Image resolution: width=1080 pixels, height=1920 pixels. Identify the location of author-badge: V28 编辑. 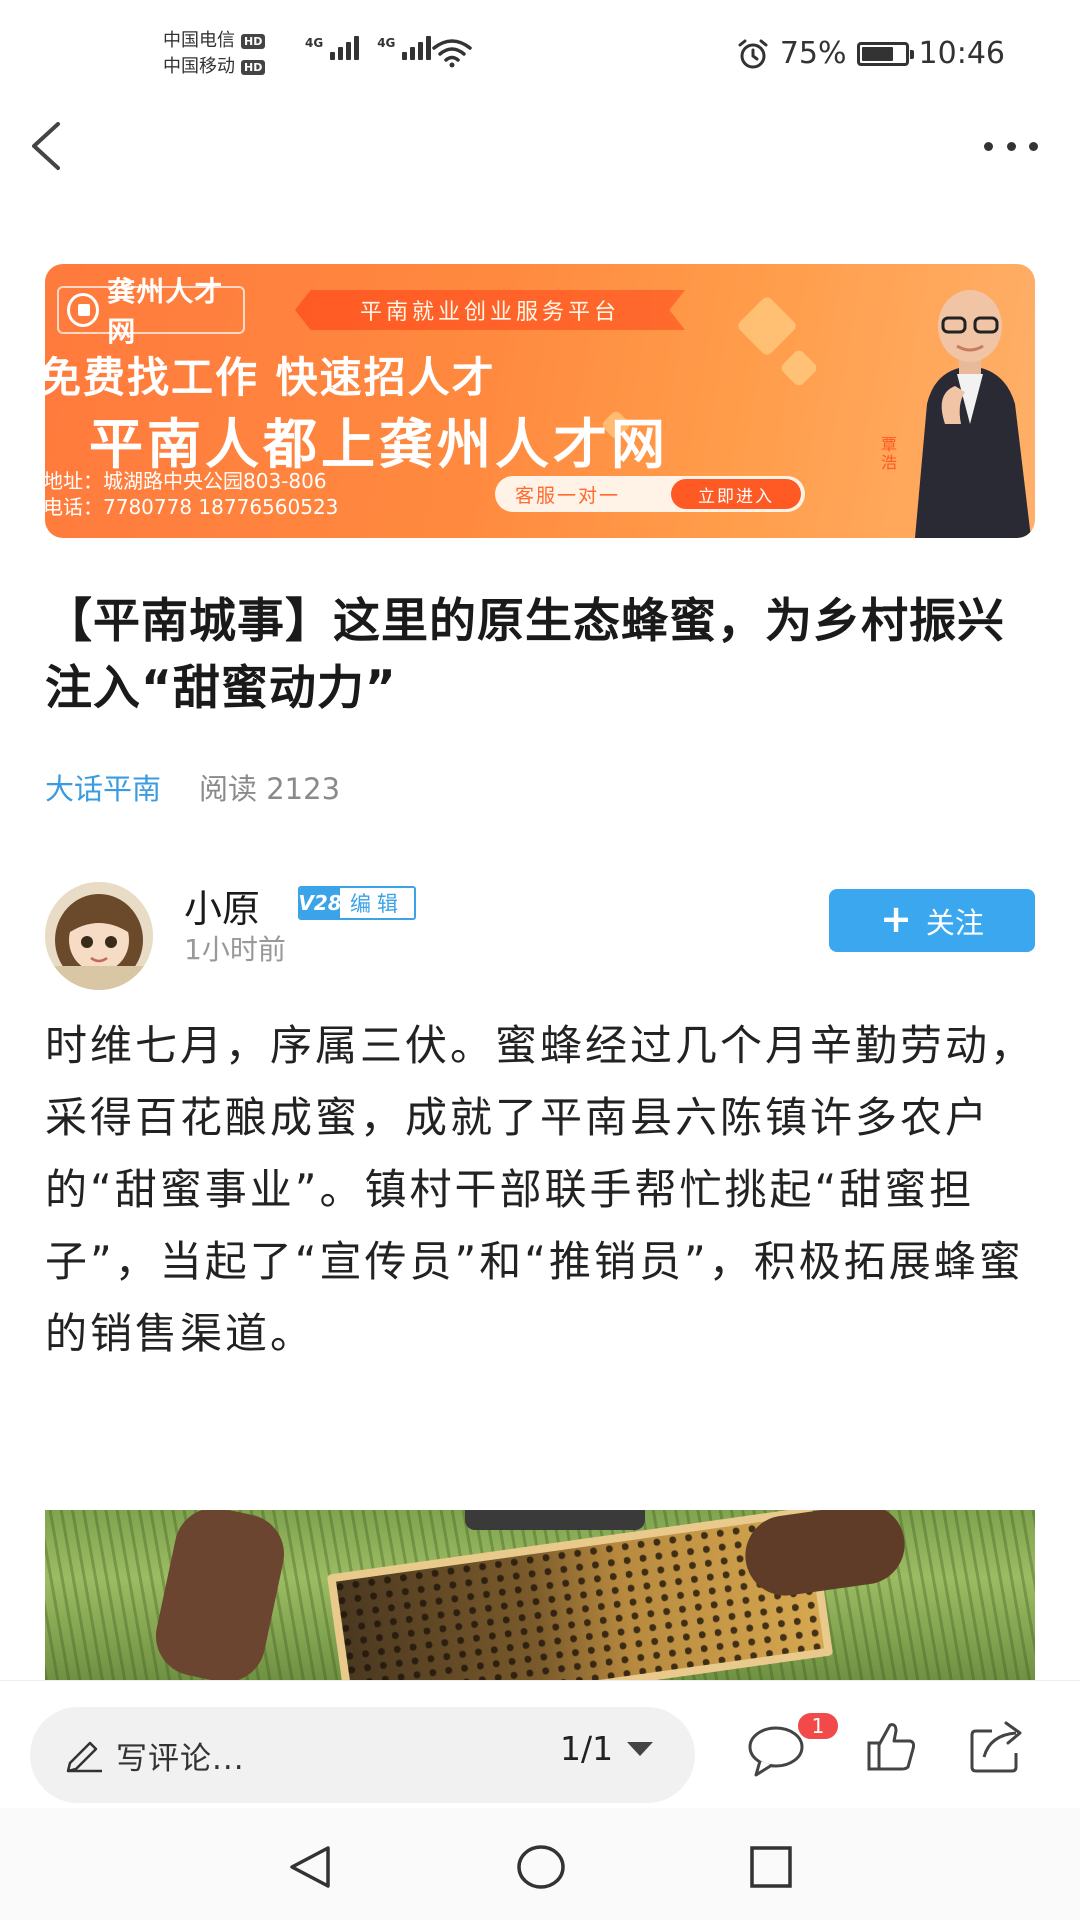
(357, 903).